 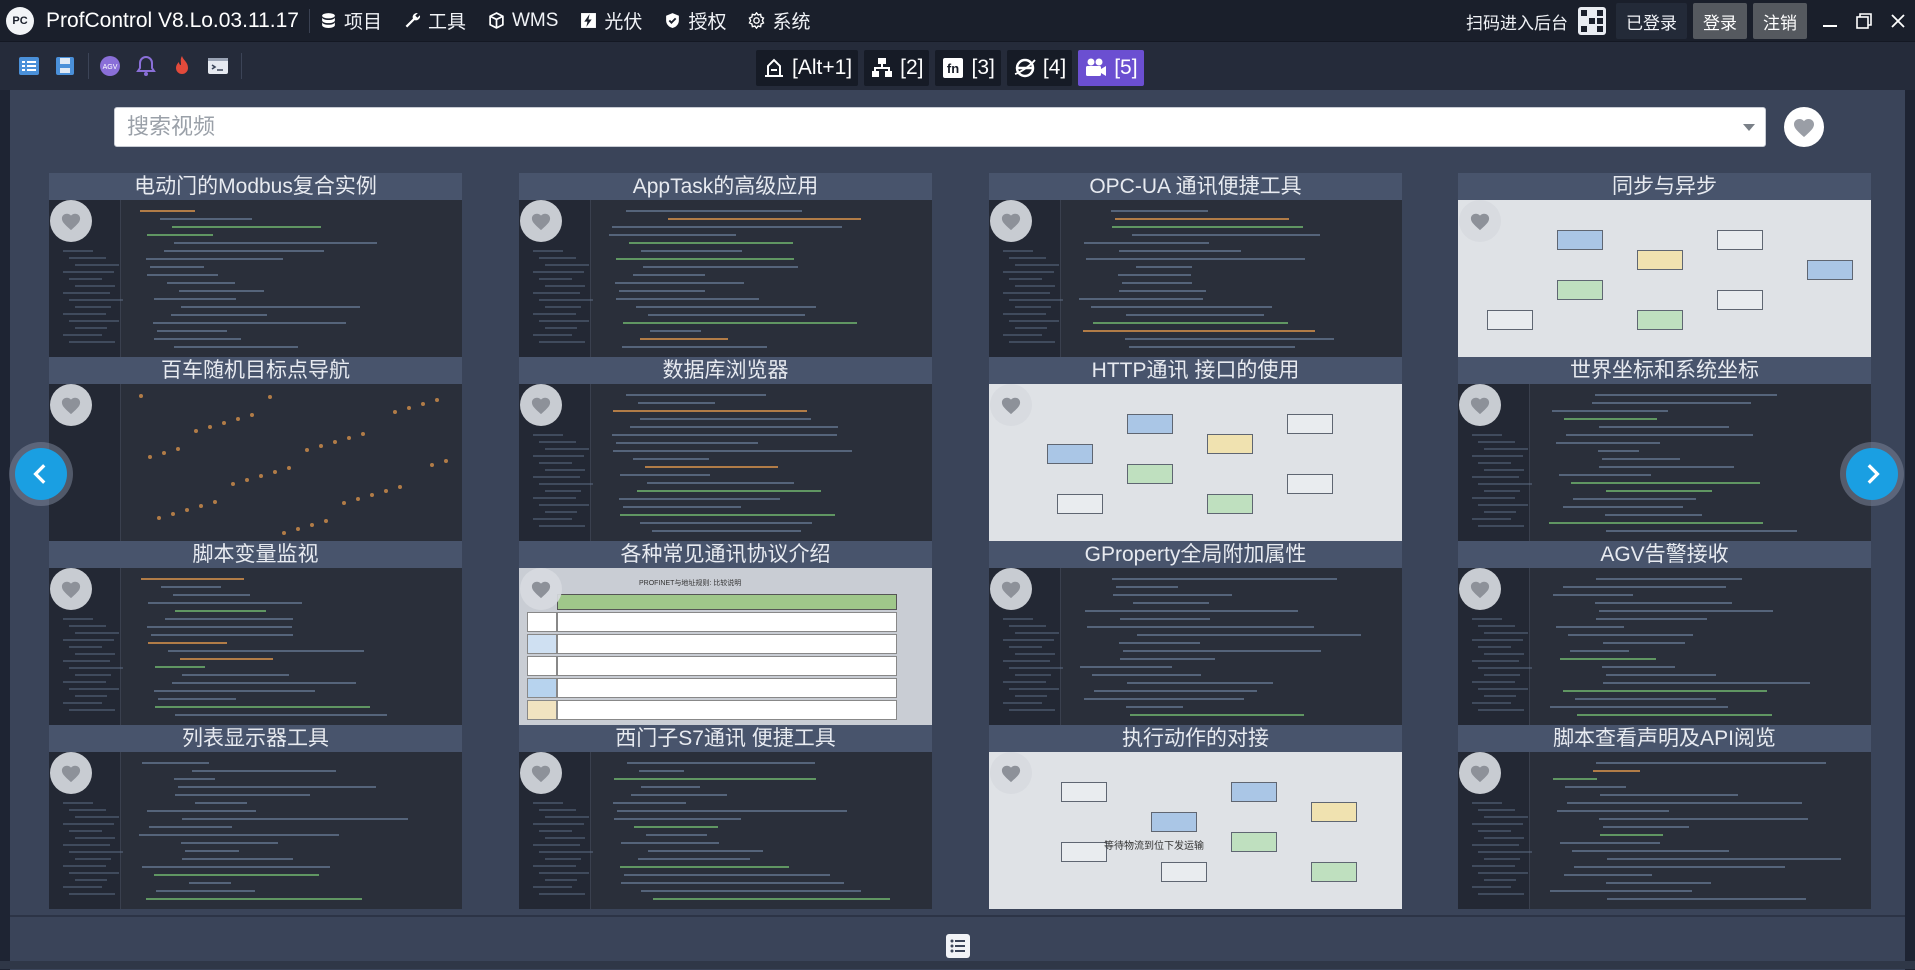 What do you see at coordinates (1195, 830) in the screenshot?
I see `video-thumbnail: 等待物流到位下发运输` at bounding box center [1195, 830].